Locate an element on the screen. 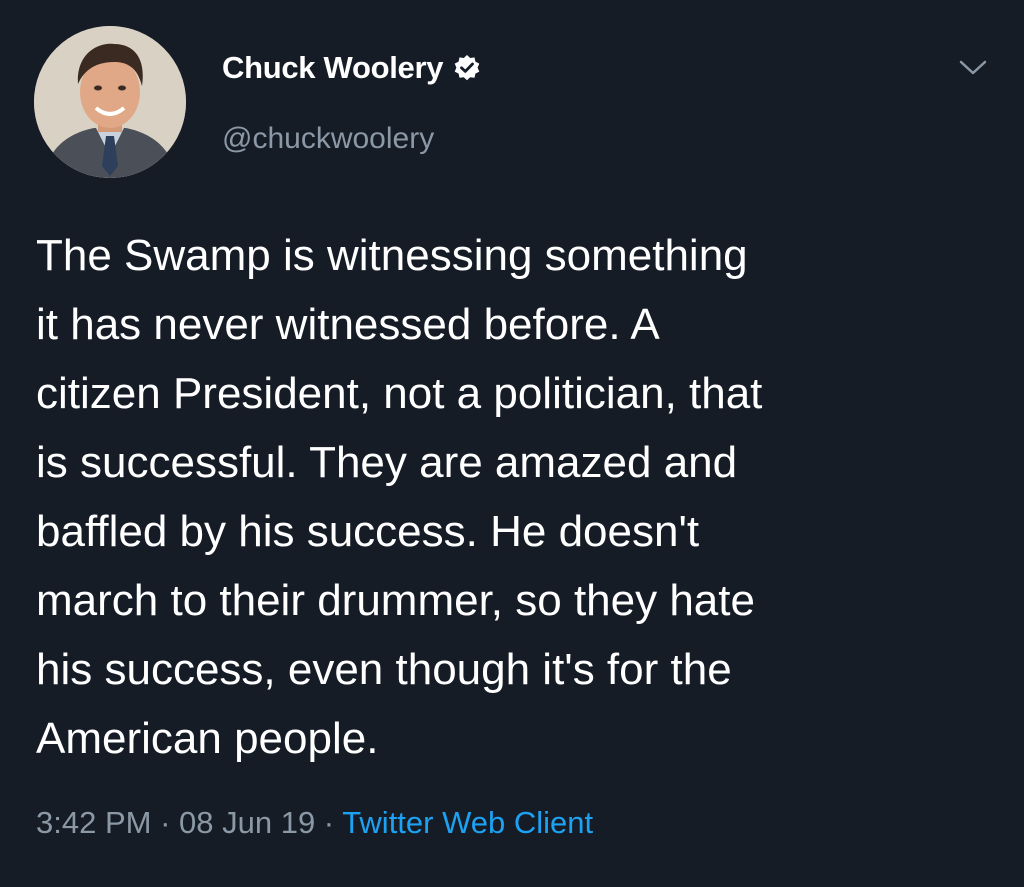 The height and width of the screenshot is (887, 1024). tweet-date: 08 Jun 19 is located at coordinates (247, 822).